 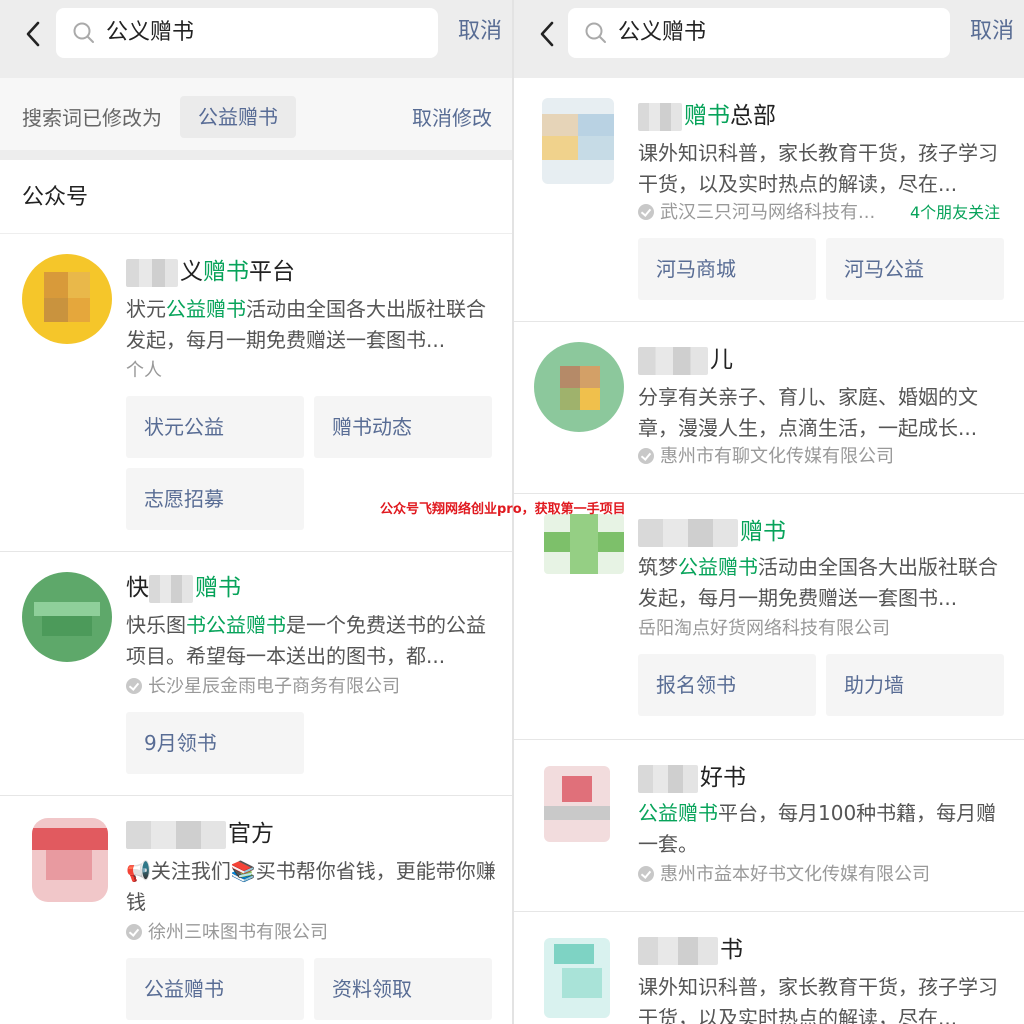 I want to click on account-owner: 徐州三味图书有限公司, so click(x=227, y=933).